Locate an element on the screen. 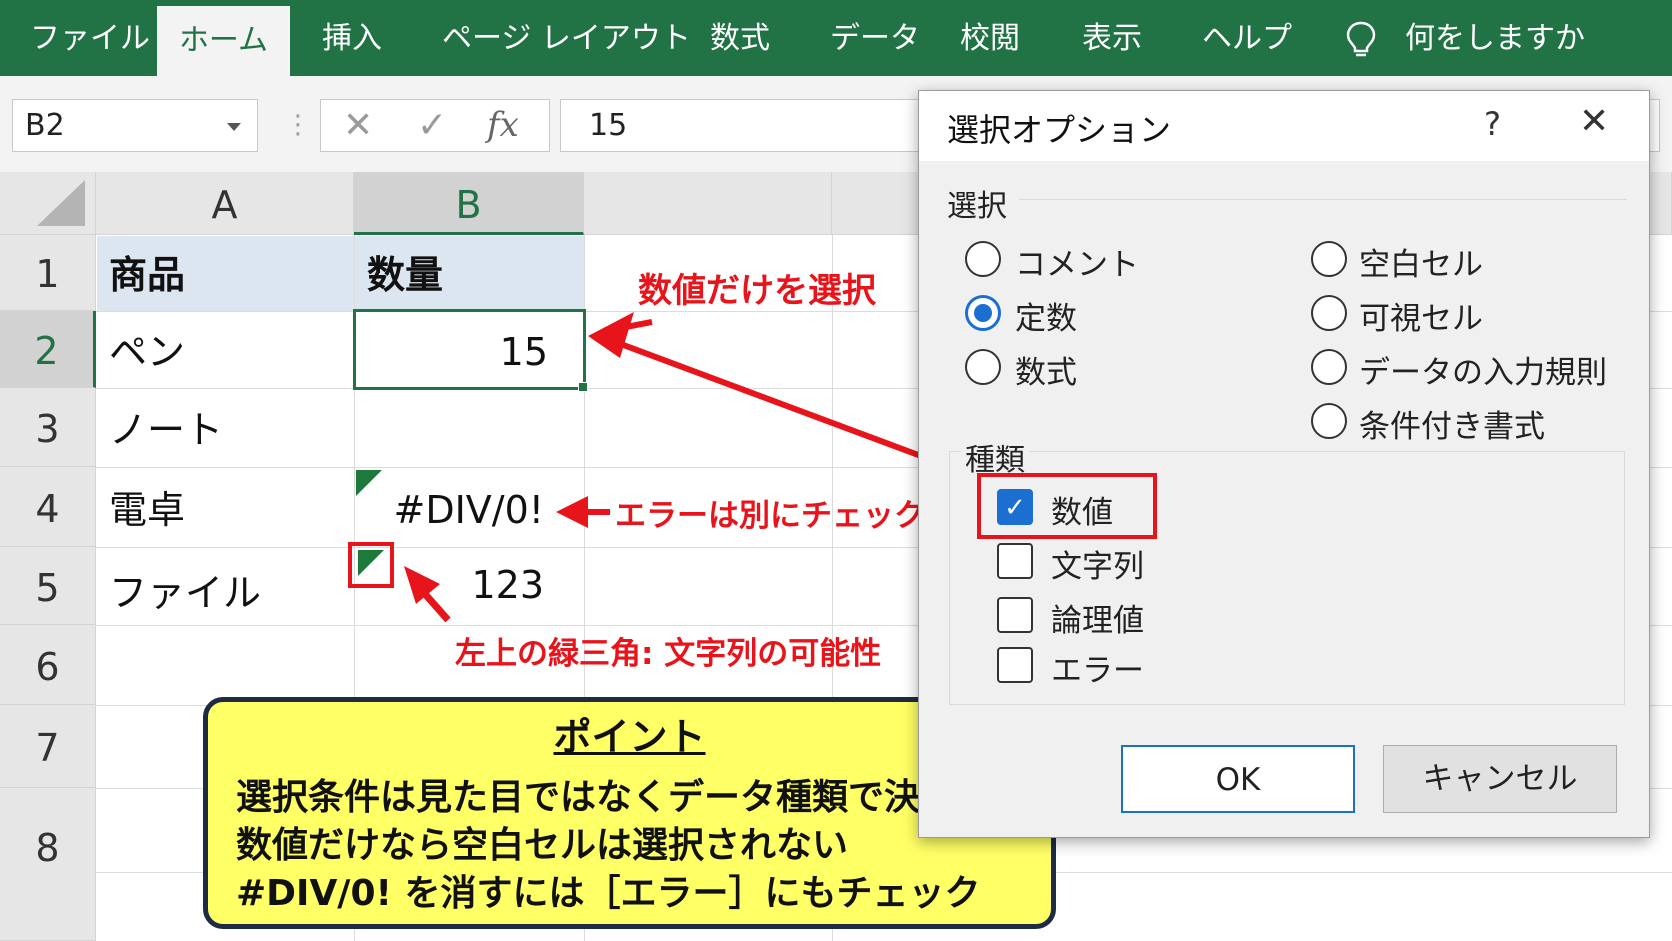 This screenshot has width=1672, height=941. option-conditional-formats-label: 条件付き書式 is located at coordinates (1452, 427).